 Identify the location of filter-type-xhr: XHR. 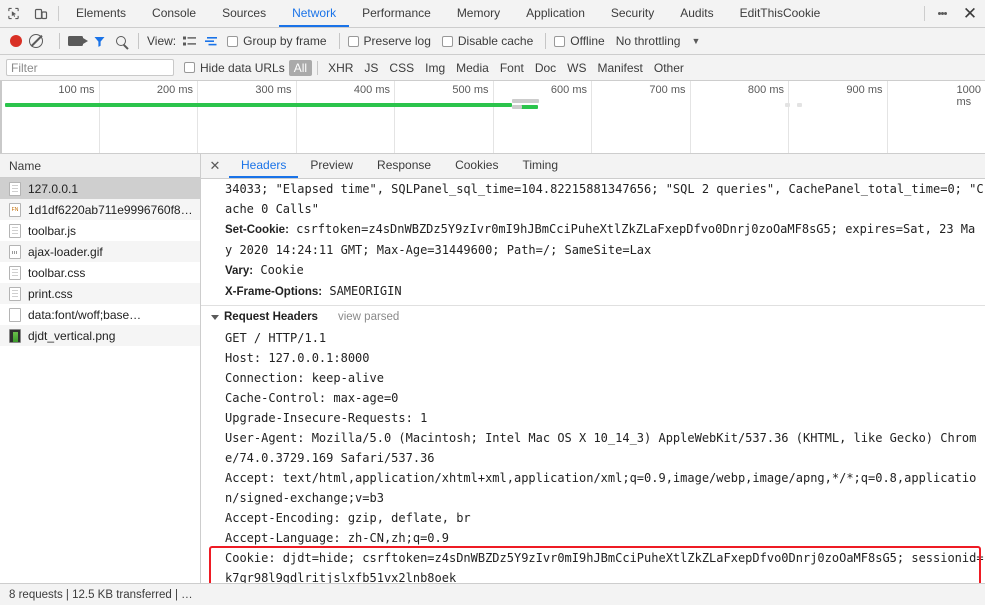
(340, 68).